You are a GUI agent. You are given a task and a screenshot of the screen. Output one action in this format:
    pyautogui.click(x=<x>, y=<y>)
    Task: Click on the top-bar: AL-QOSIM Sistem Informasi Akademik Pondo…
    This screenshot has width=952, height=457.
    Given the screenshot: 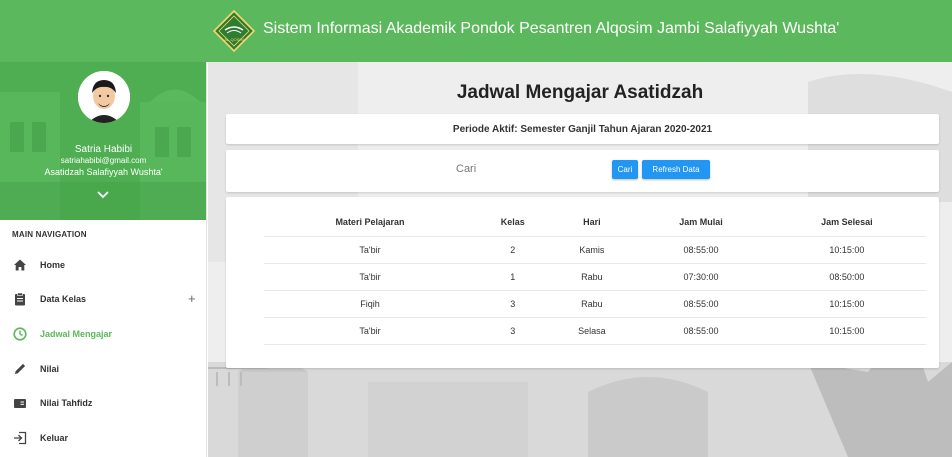 What is the action you would take?
    pyautogui.click(x=476, y=31)
    